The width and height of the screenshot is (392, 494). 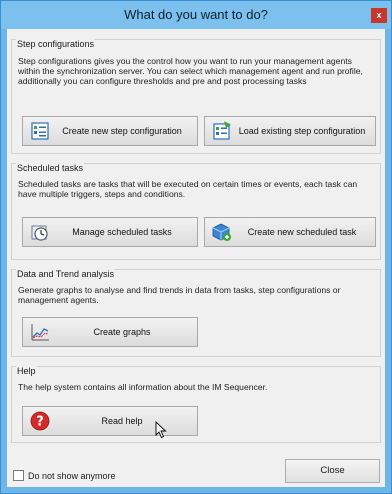 What do you see at coordinates (222, 232) in the screenshot?
I see `cube-add-icon` at bounding box center [222, 232].